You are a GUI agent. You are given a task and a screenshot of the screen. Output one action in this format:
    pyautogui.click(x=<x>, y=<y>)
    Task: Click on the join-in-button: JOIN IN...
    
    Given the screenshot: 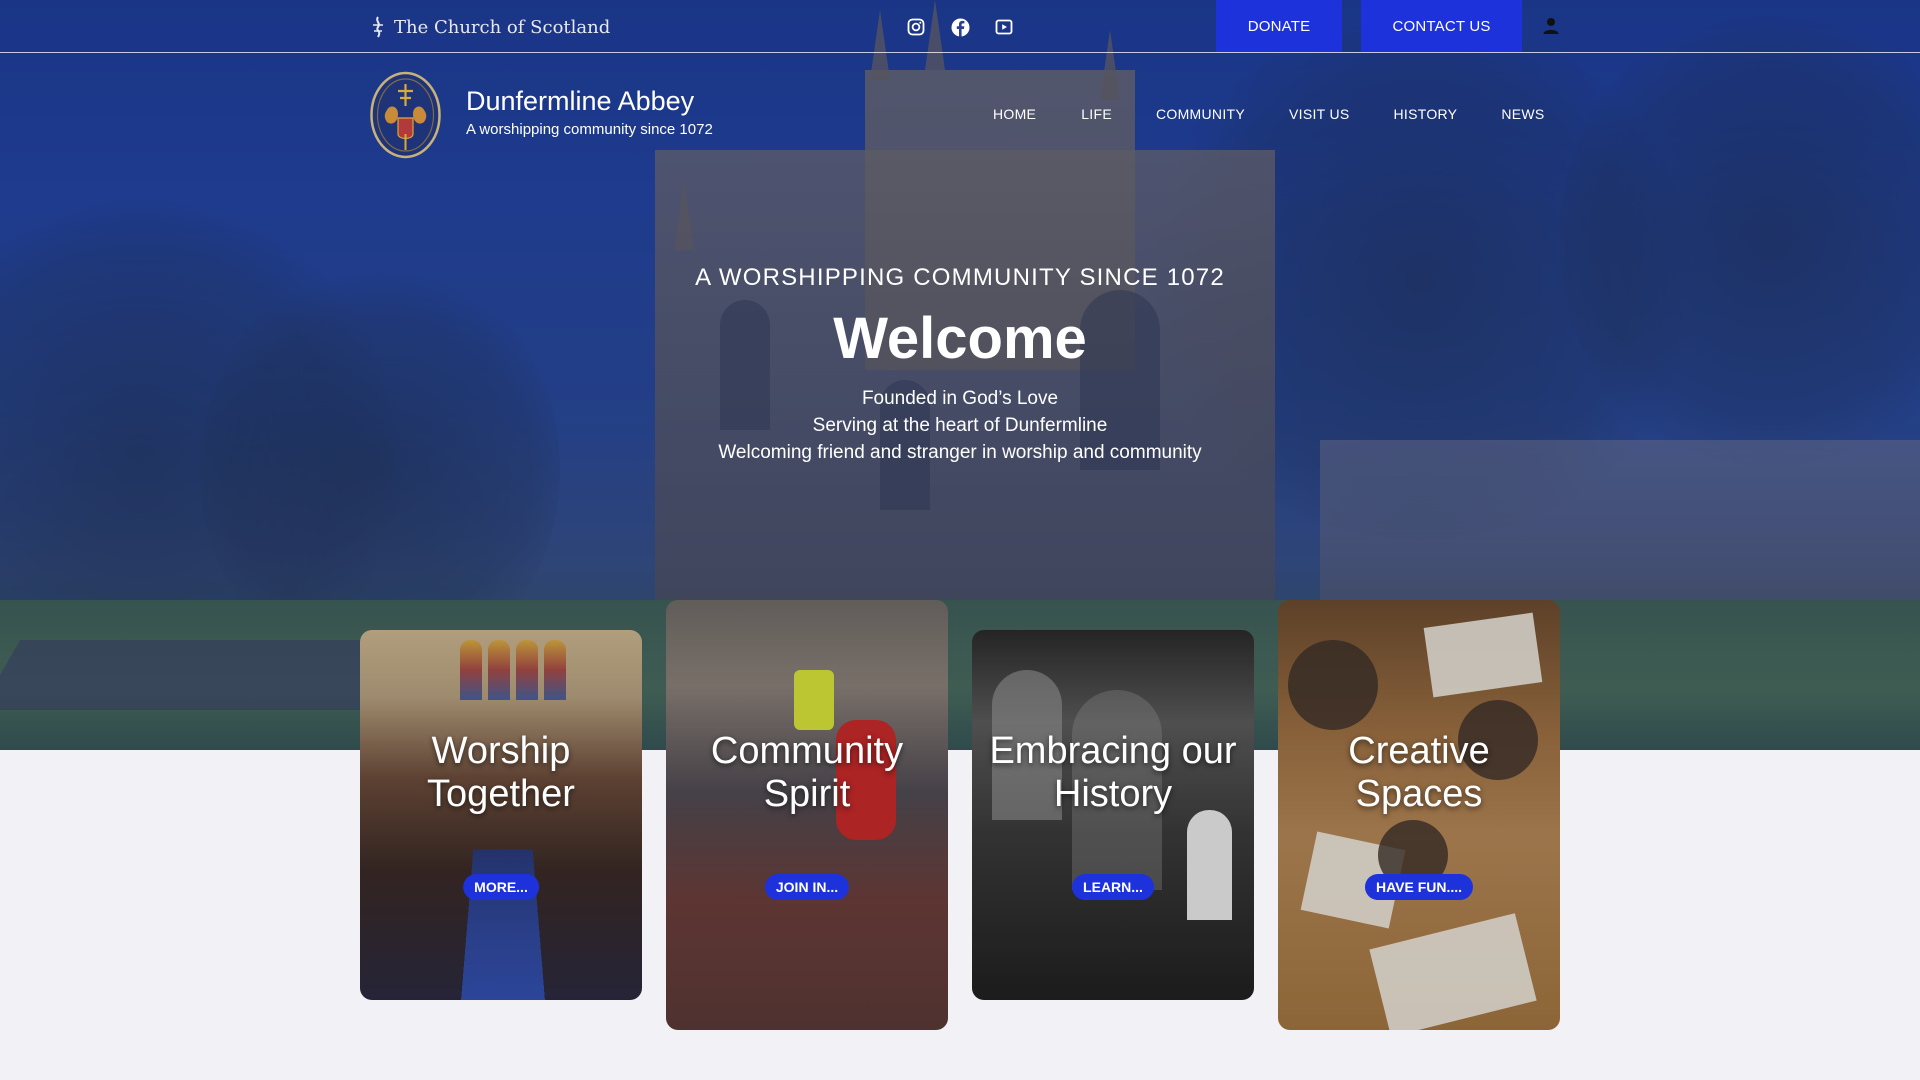 What is the action you would take?
    pyautogui.click(x=807, y=887)
    